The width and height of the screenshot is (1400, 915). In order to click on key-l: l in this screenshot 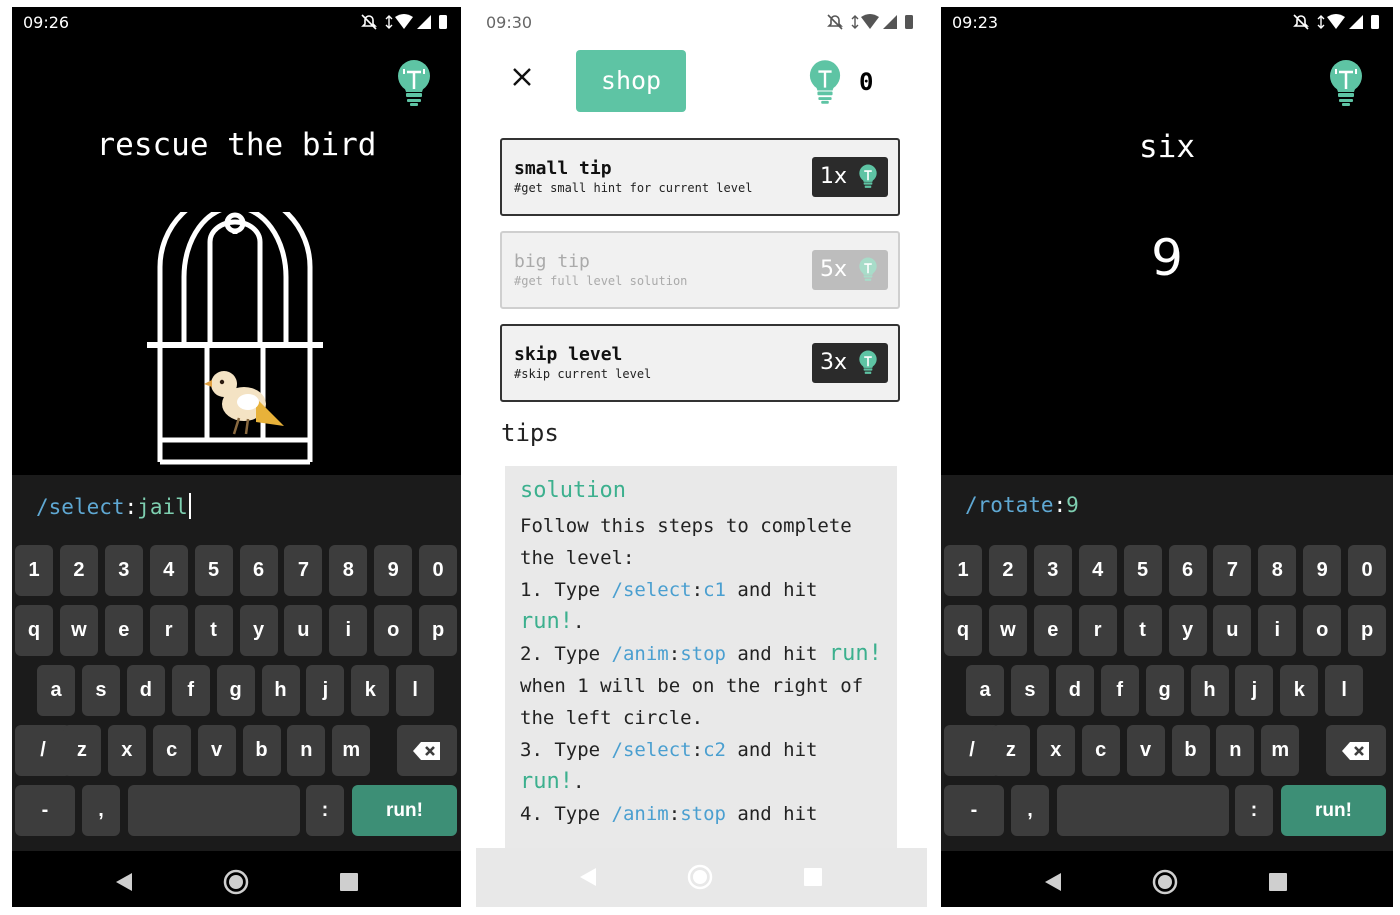, I will do `click(415, 690)`.